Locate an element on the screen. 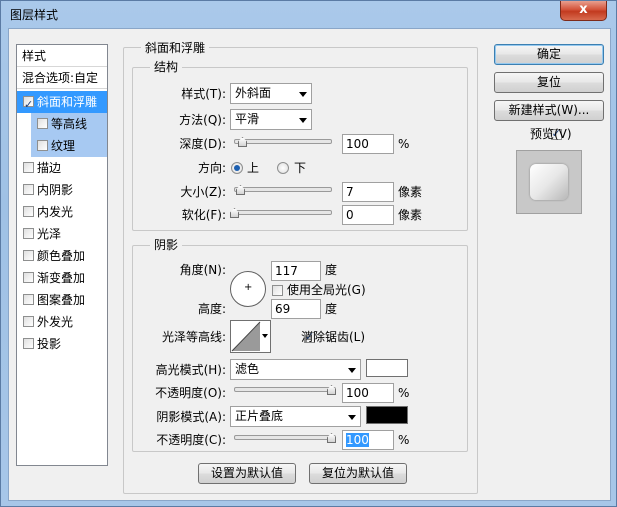 This screenshot has height=507, width=617. style-item-drop-shadow: 投影 is located at coordinates (62, 344).